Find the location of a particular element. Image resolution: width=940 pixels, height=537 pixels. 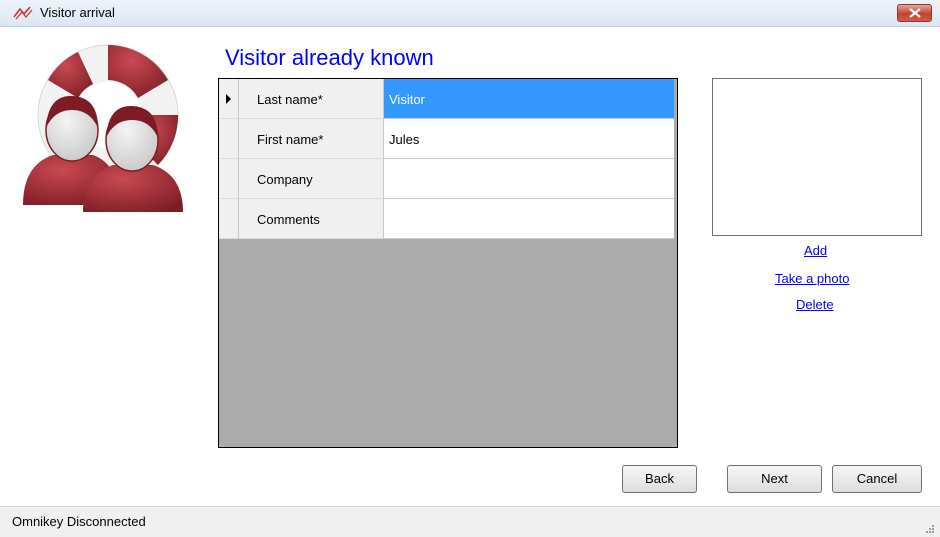

delete-photo-link: Delete is located at coordinates (815, 304).